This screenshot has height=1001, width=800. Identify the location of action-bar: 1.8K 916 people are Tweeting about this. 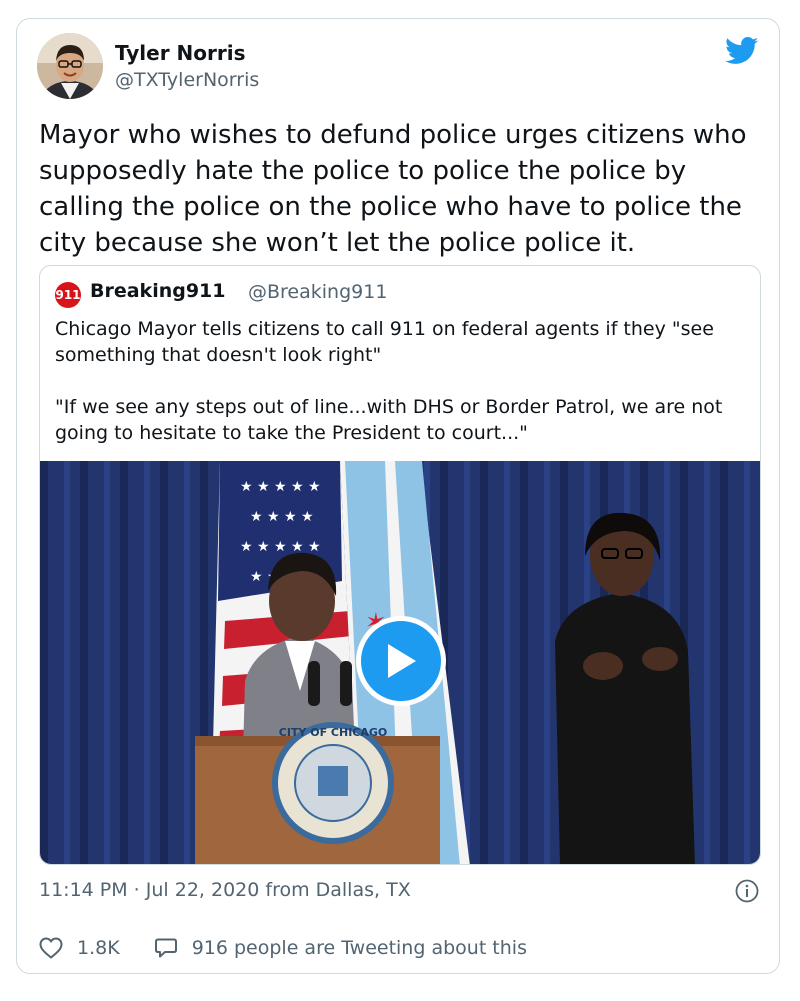
(300, 948).